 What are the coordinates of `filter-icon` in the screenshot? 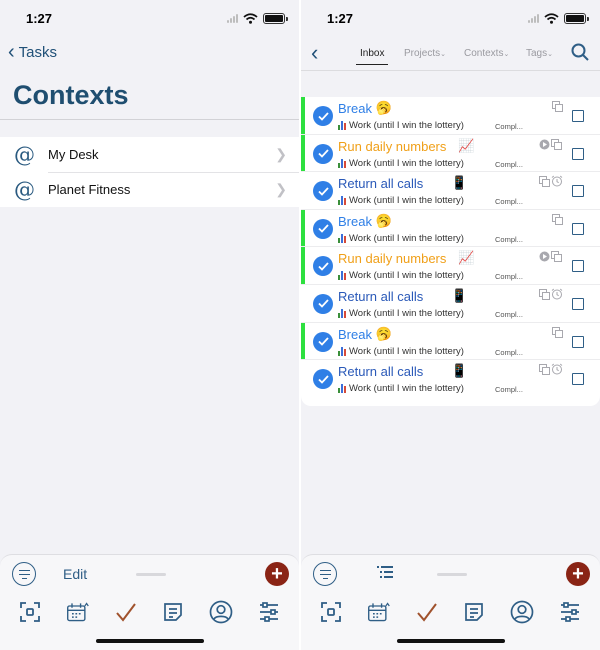 It's located at (24, 574).